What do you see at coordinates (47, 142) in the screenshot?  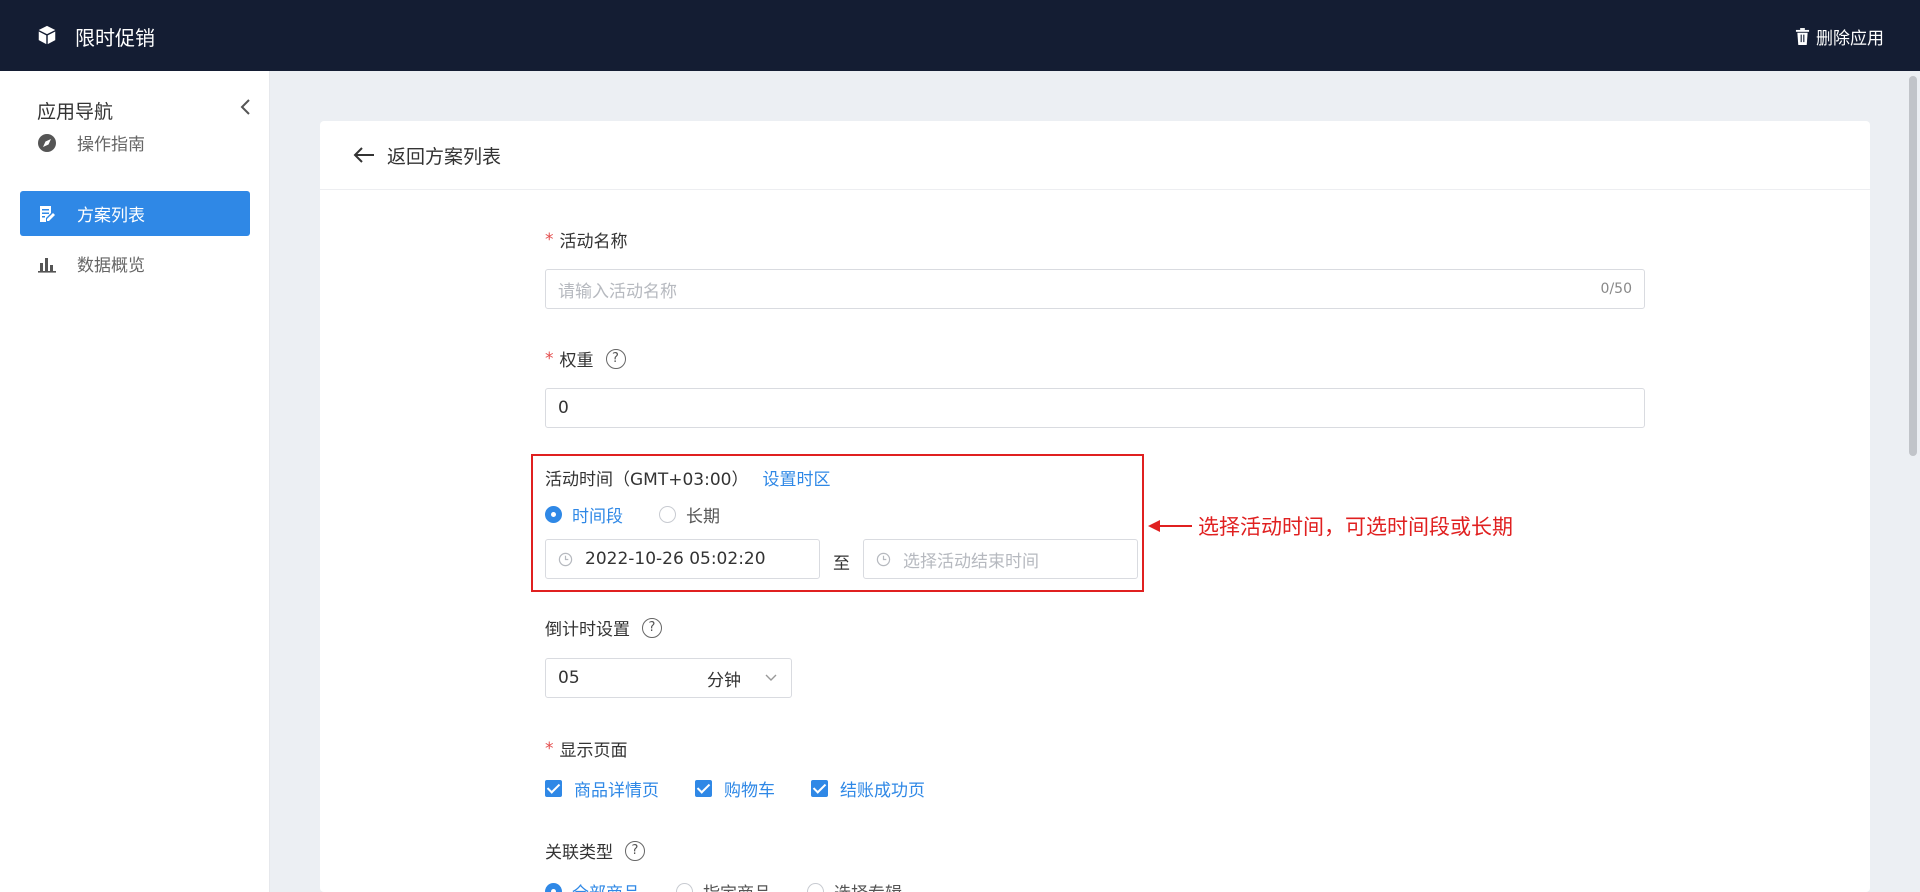 I see `compass-icon` at bounding box center [47, 142].